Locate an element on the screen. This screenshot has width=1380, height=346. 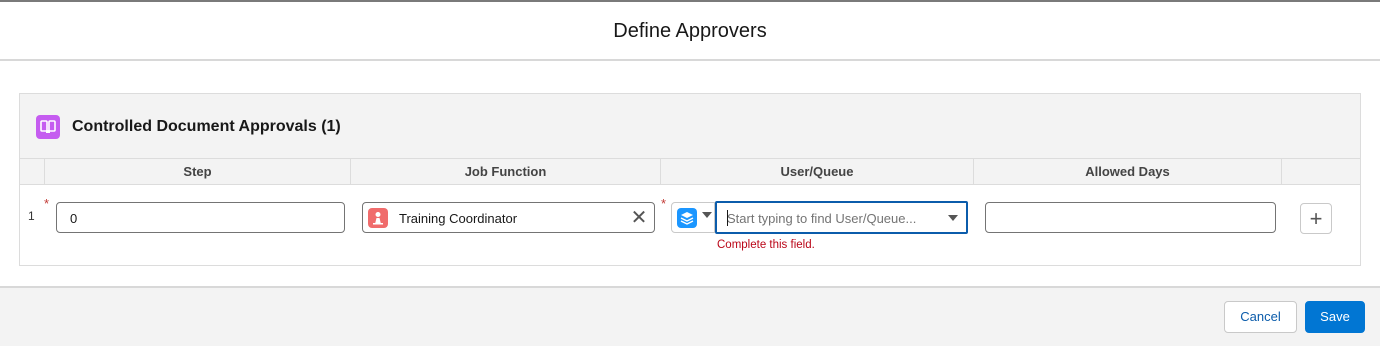
object-type-picker is located at coordinates (693, 217).